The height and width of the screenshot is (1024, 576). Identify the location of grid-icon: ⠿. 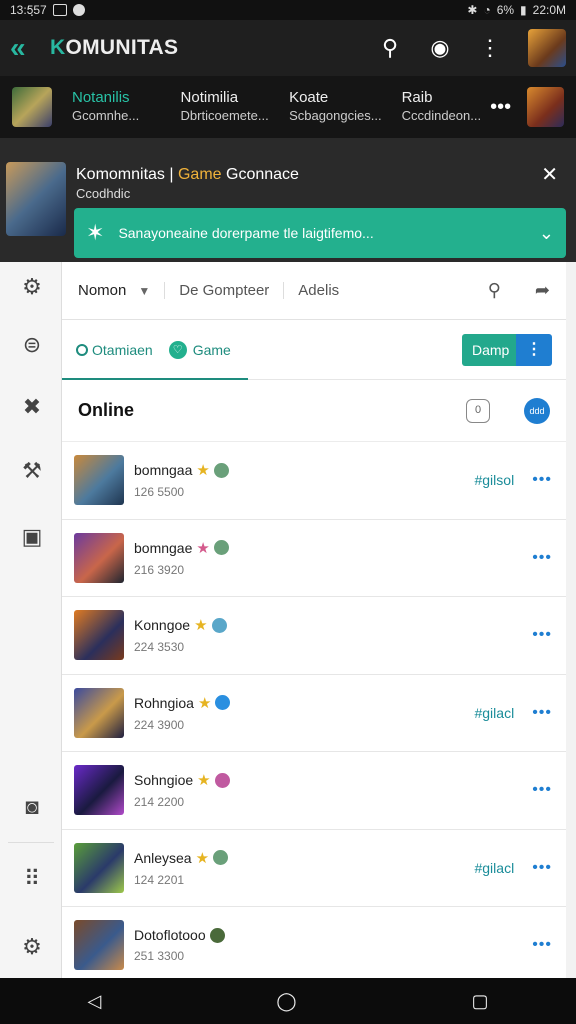
(32, 879).